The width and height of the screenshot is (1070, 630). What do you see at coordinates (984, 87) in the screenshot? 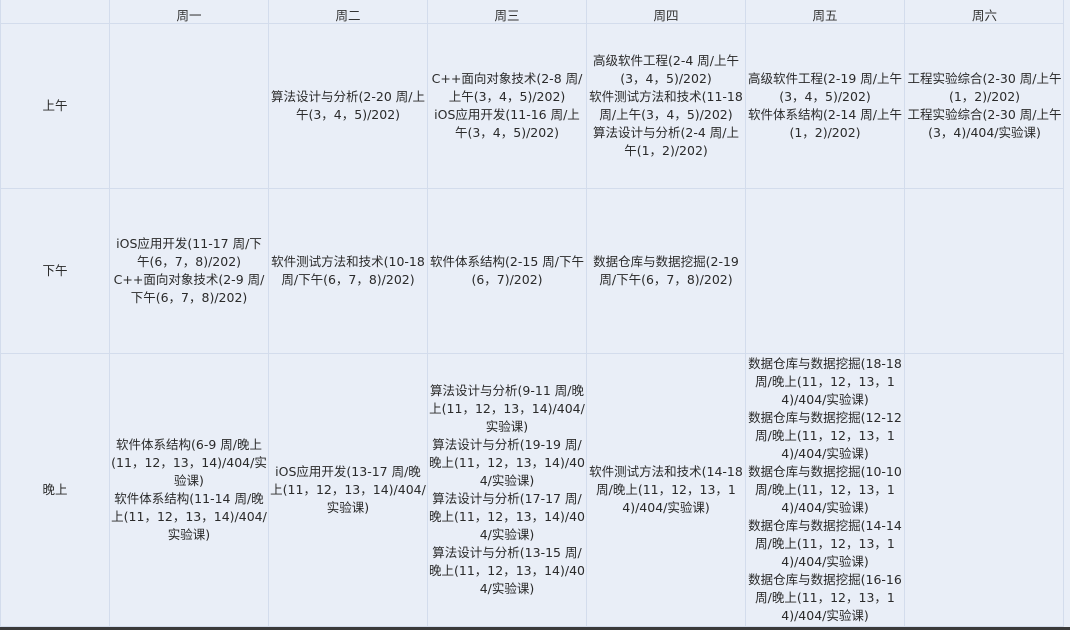
I see `course-entry: 工程实验综合(2-30 周/上午(1，2)/202)` at bounding box center [984, 87].